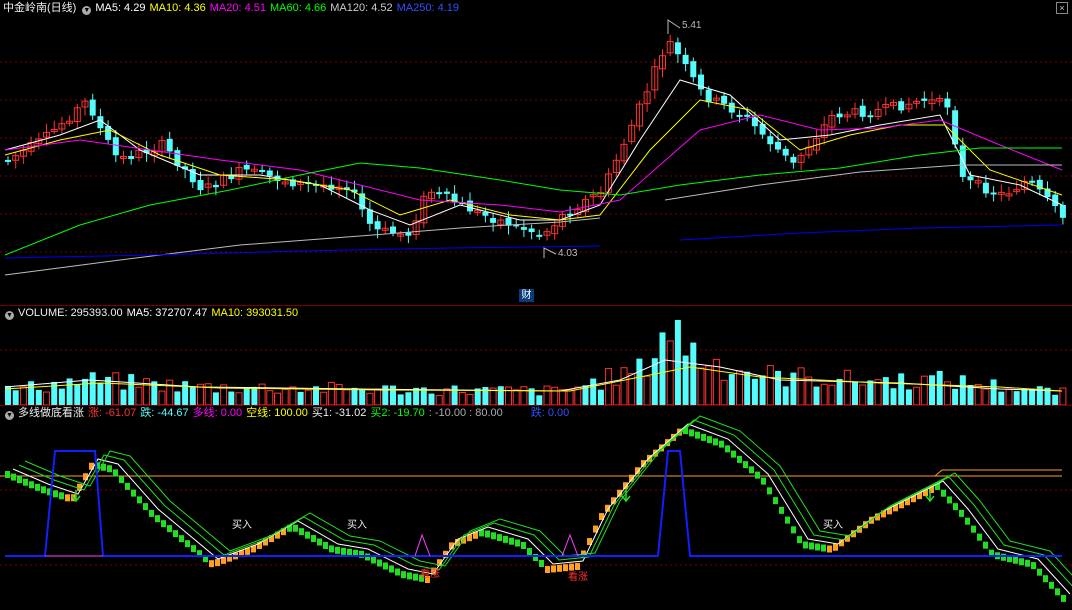  Describe the element at coordinates (1062, 8) in the screenshot. I see `close-x-icon: ×` at that location.